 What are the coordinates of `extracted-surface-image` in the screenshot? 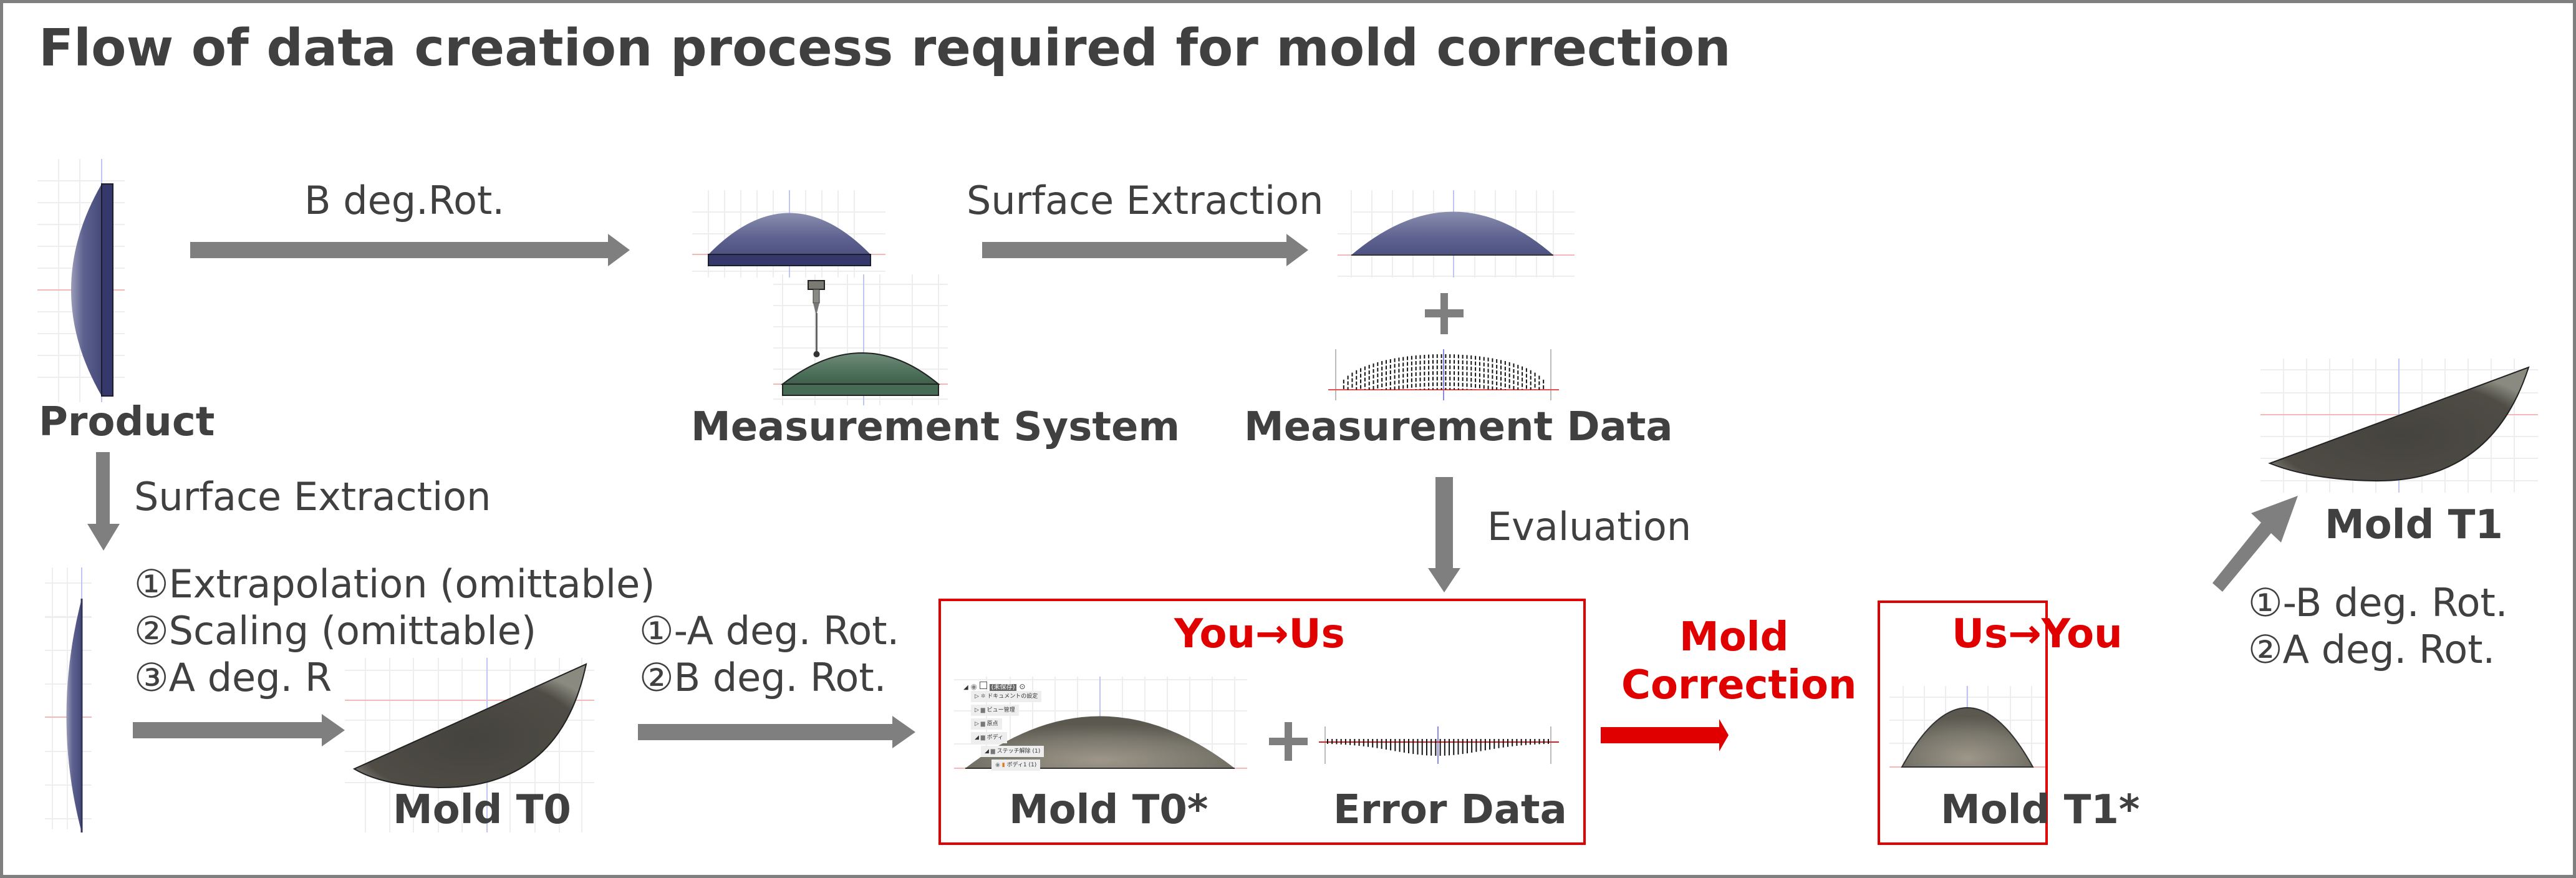 It's located at (1456, 233).